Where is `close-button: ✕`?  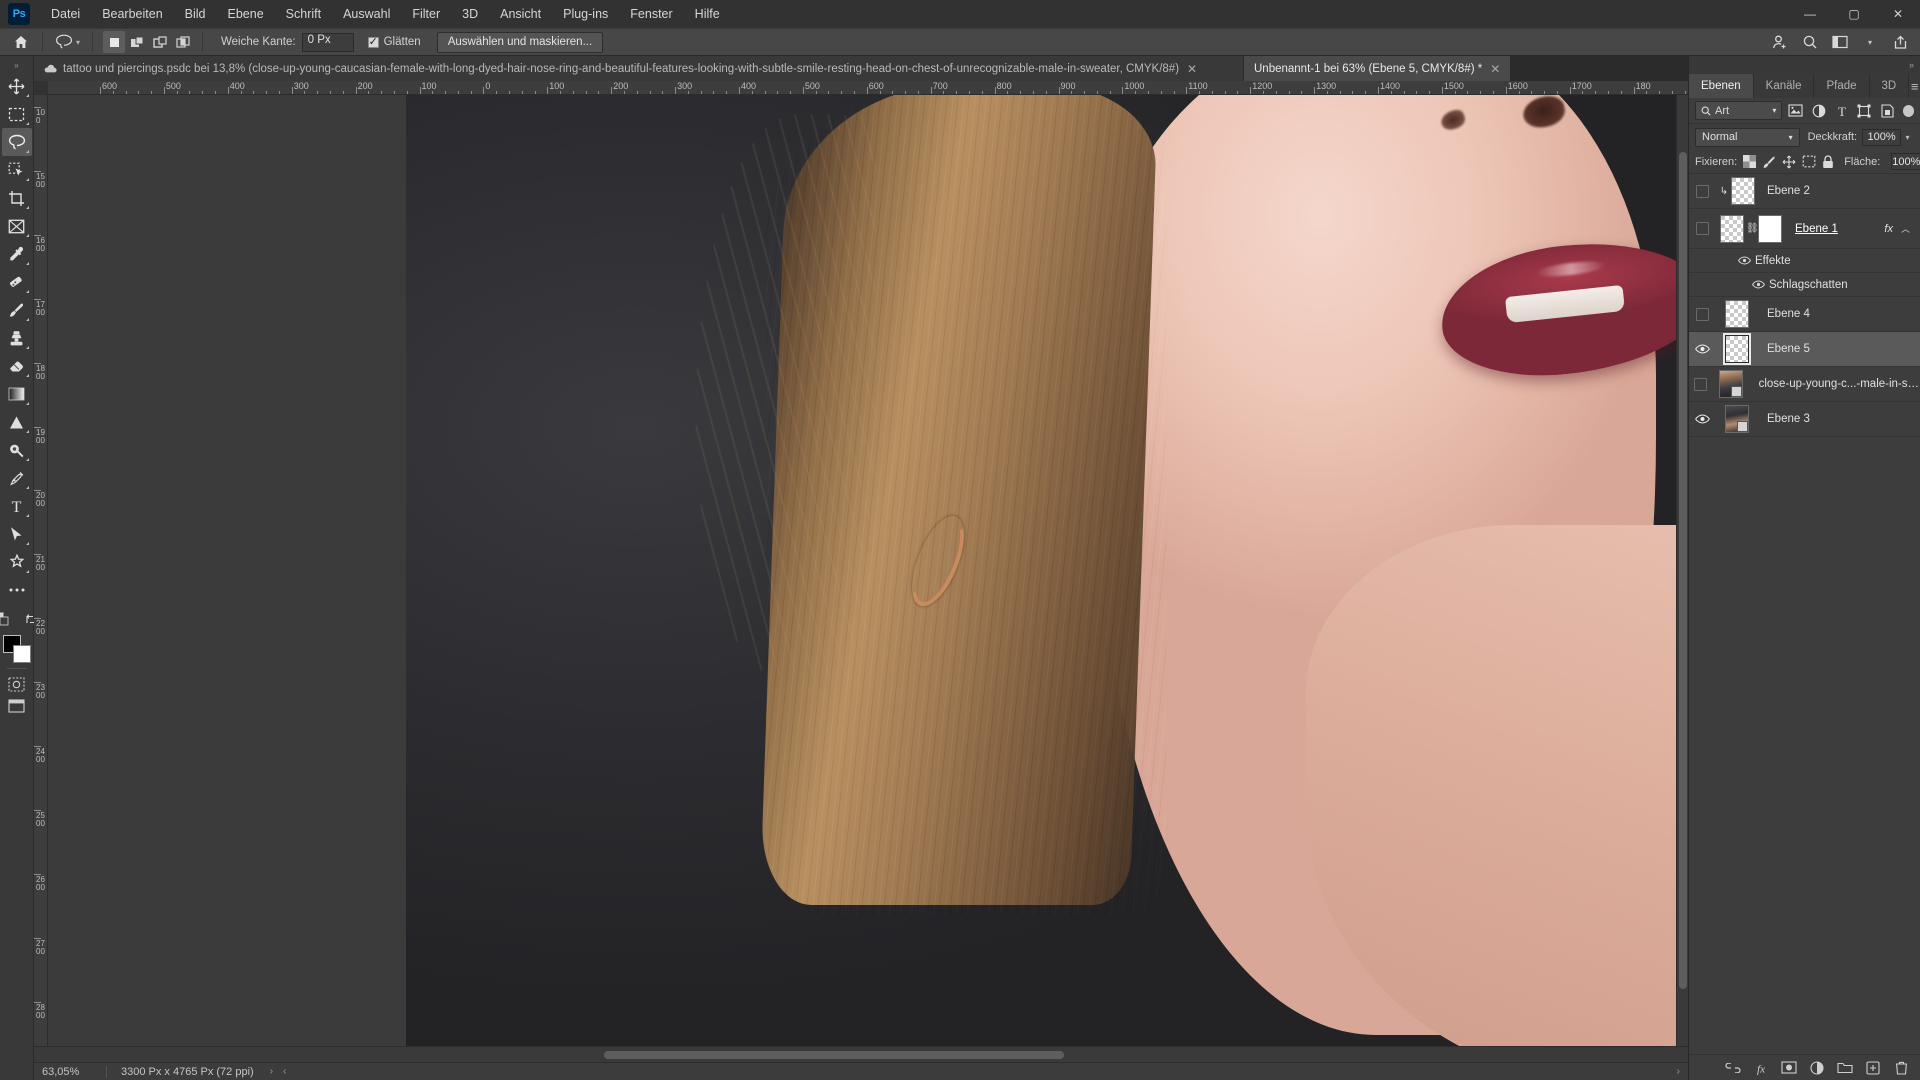
close-button: ✕ is located at coordinates (1898, 14).